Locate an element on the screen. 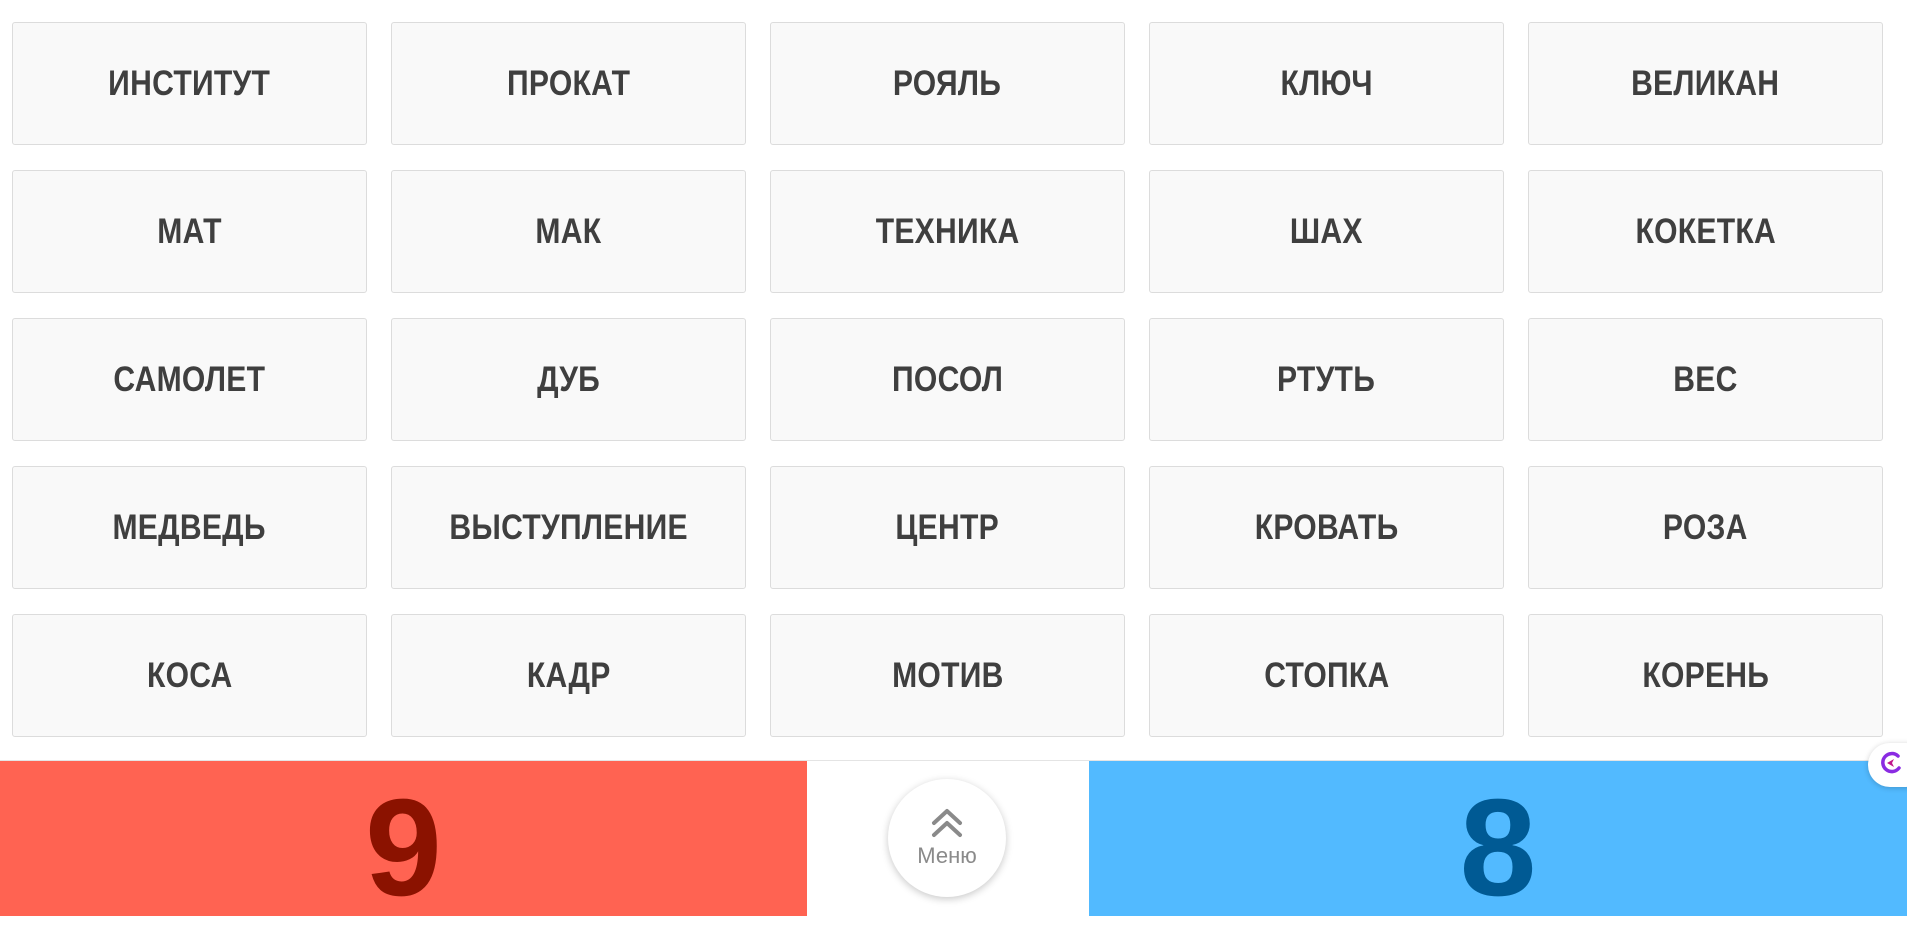 This screenshot has width=1907, height=925. word-card: КОСА is located at coordinates (189, 675).